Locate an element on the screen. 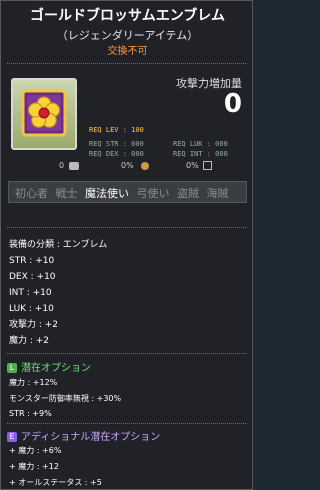  additional-potential-line: + オールステータス : +5 is located at coordinates (55, 482).